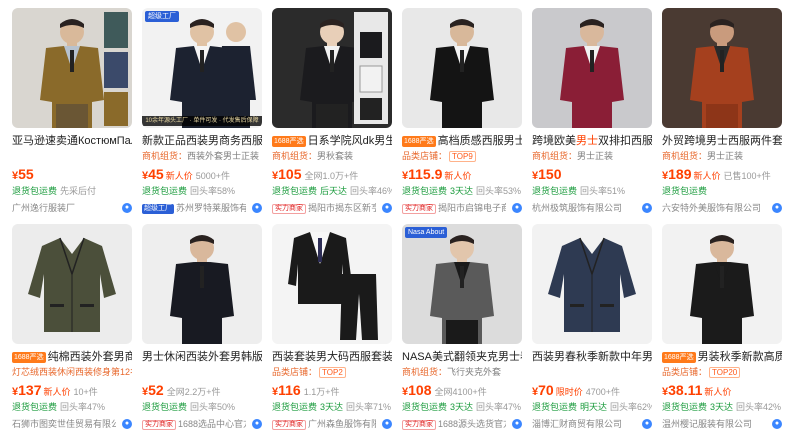 This screenshot has width=800, height=440. Describe the element at coordinates (462, 156) in the screenshot. I see `product-subline: 品类店铺： TOP9` at that location.